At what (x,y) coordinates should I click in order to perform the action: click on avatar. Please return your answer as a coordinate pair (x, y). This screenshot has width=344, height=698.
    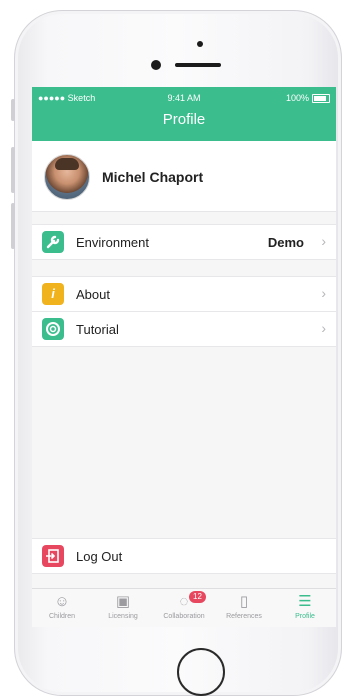
    Looking at the image, I should click on (67, 177).